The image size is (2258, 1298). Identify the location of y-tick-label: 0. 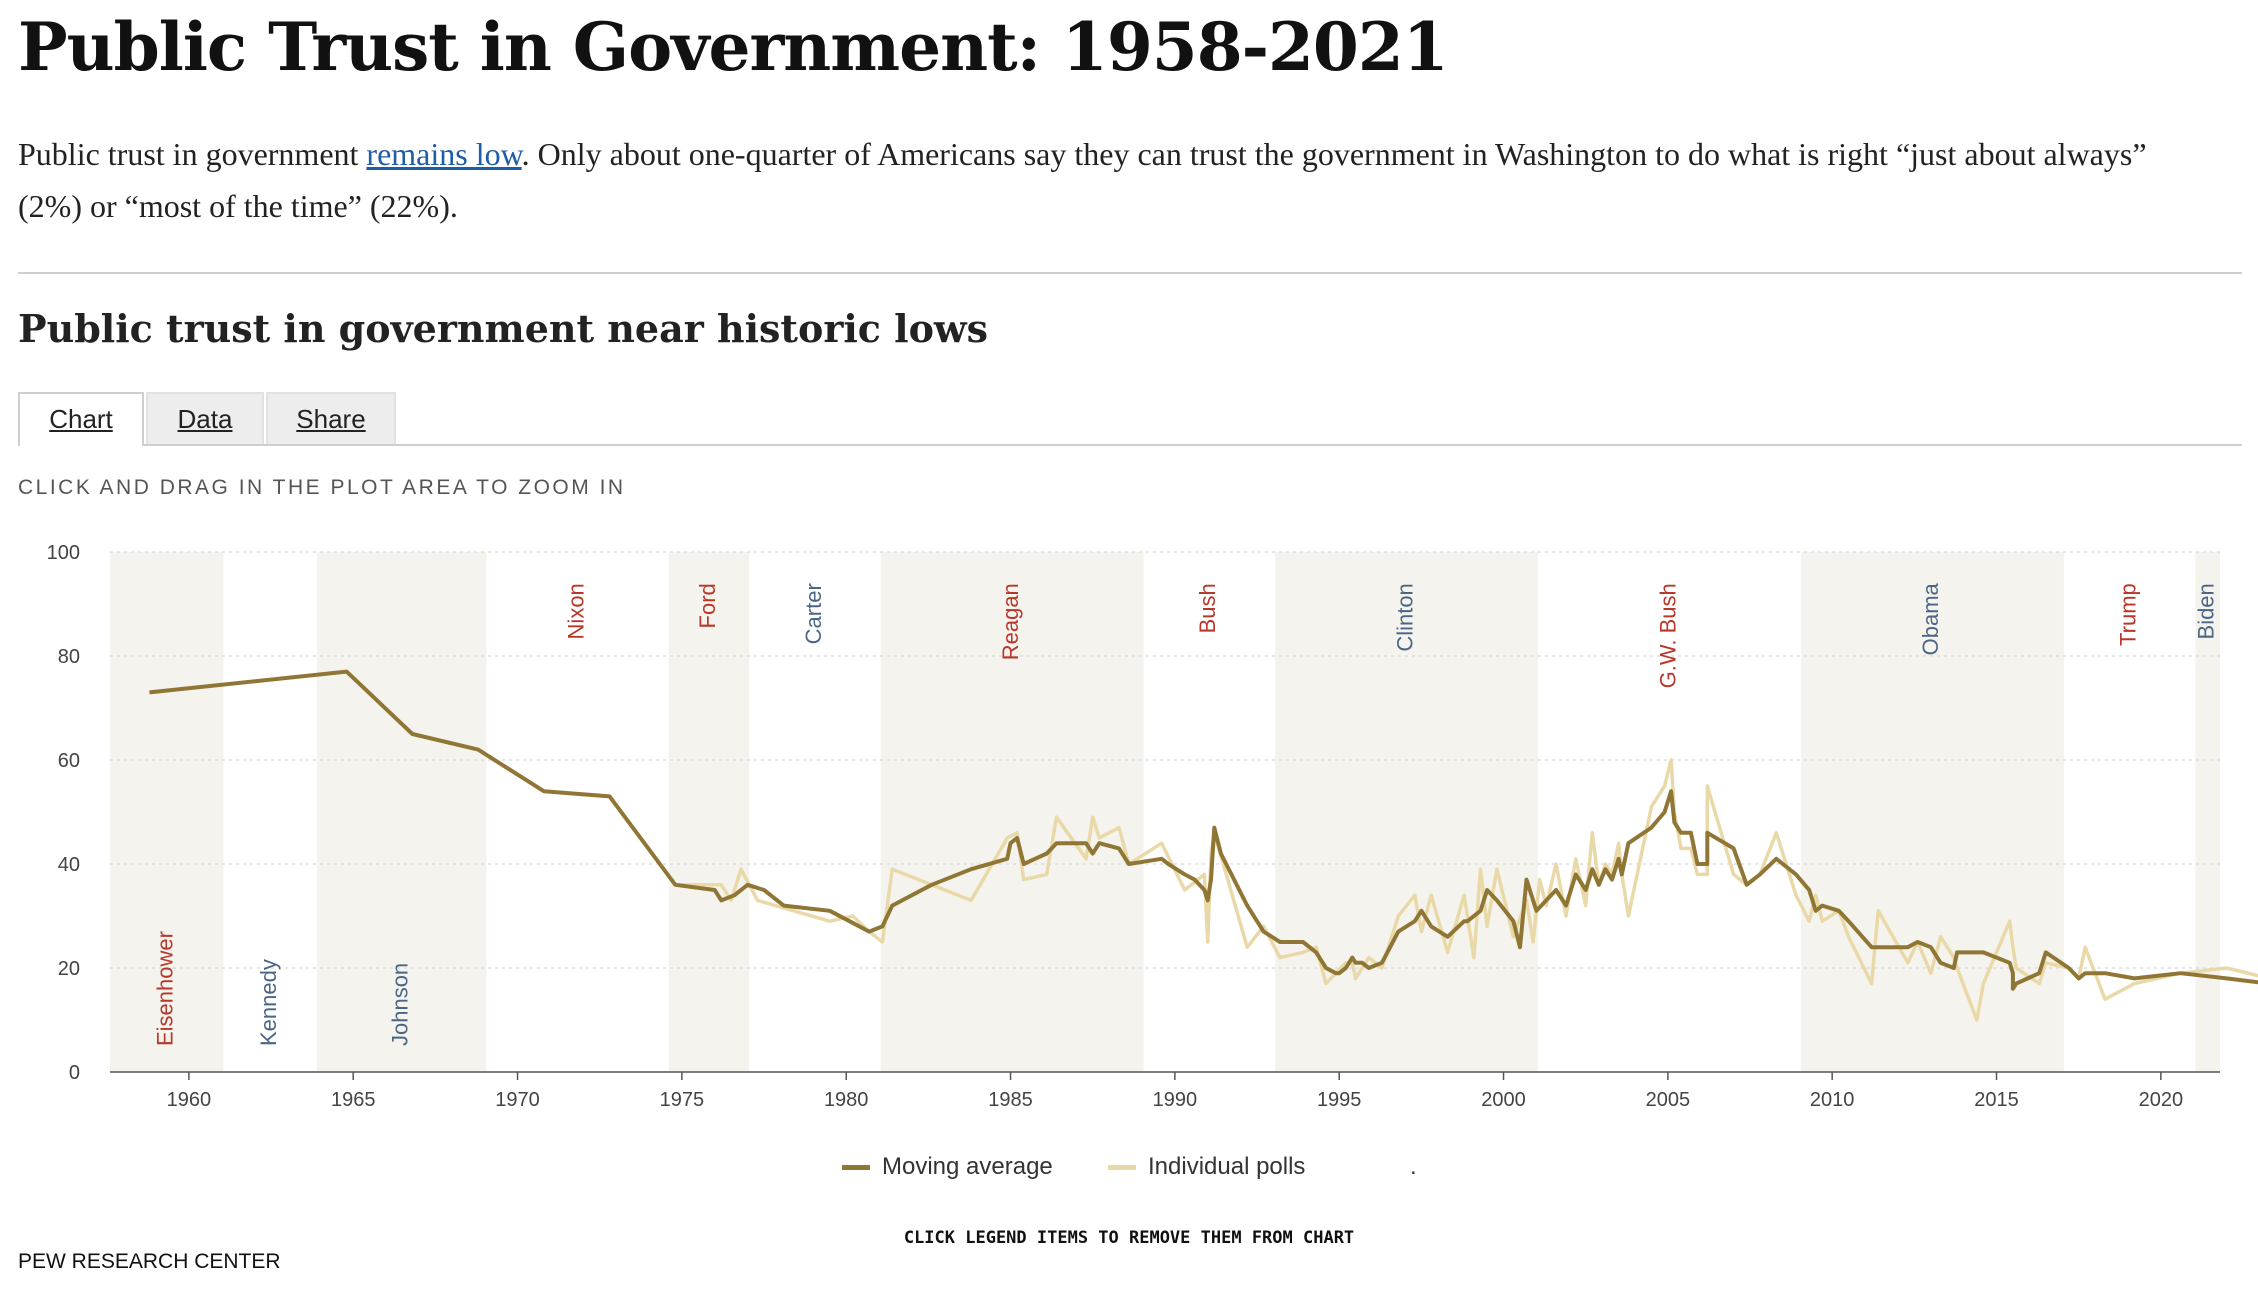
(74, 1073).